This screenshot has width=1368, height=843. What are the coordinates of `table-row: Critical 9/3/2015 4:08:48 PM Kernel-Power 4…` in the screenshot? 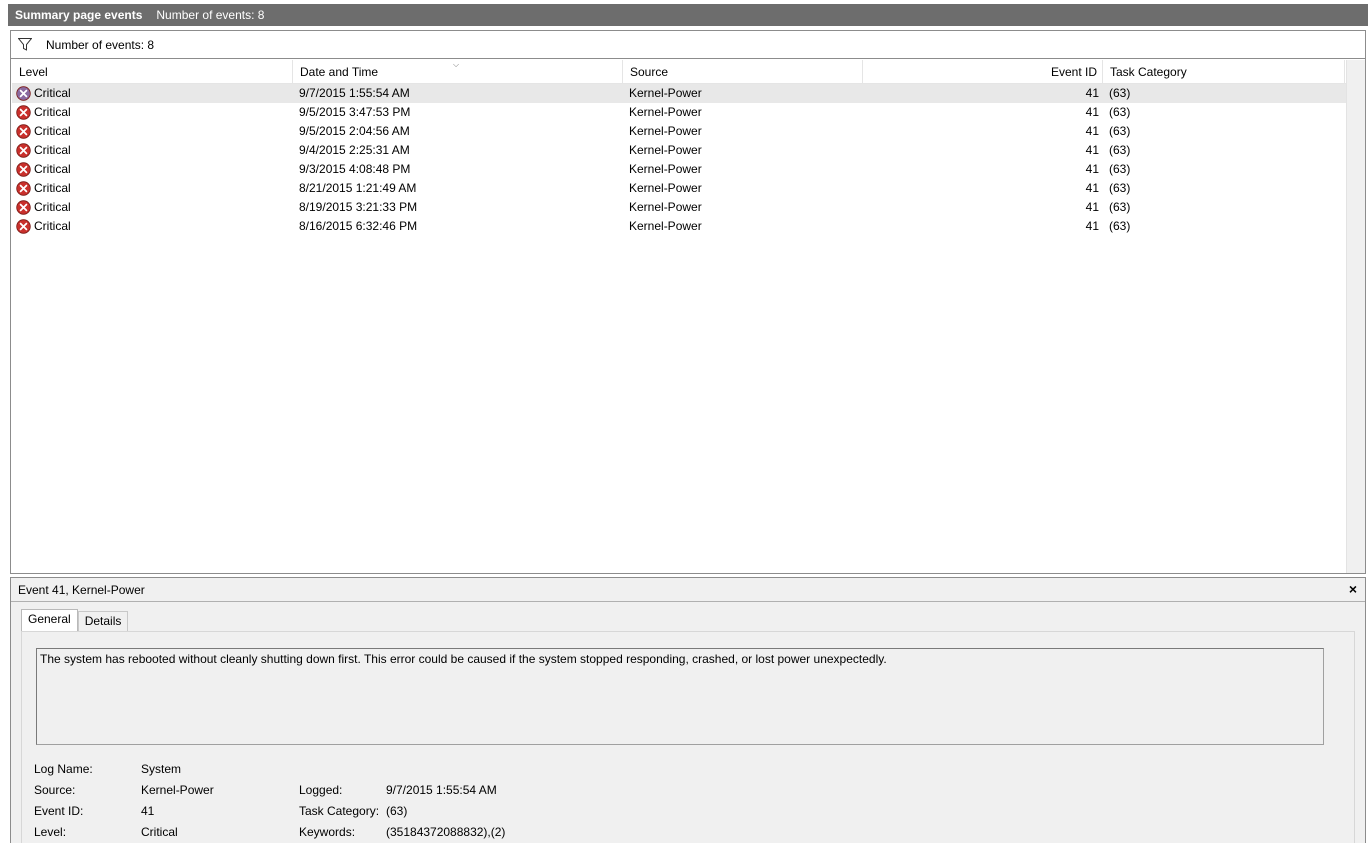 It's located at (679, 169).